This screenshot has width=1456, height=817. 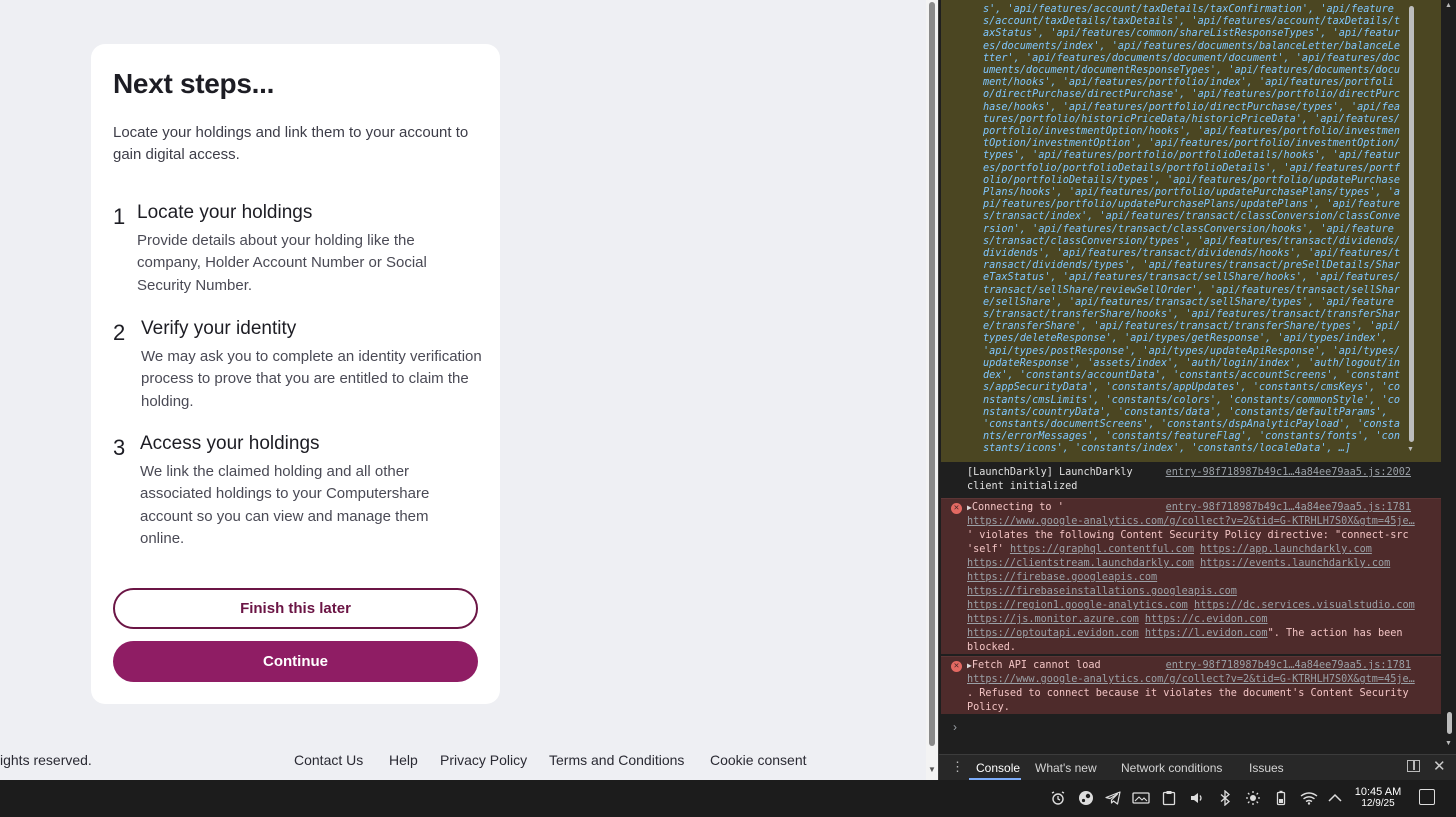 I want to click on page-scrollbar: ▼, so click(x=932, y=390).